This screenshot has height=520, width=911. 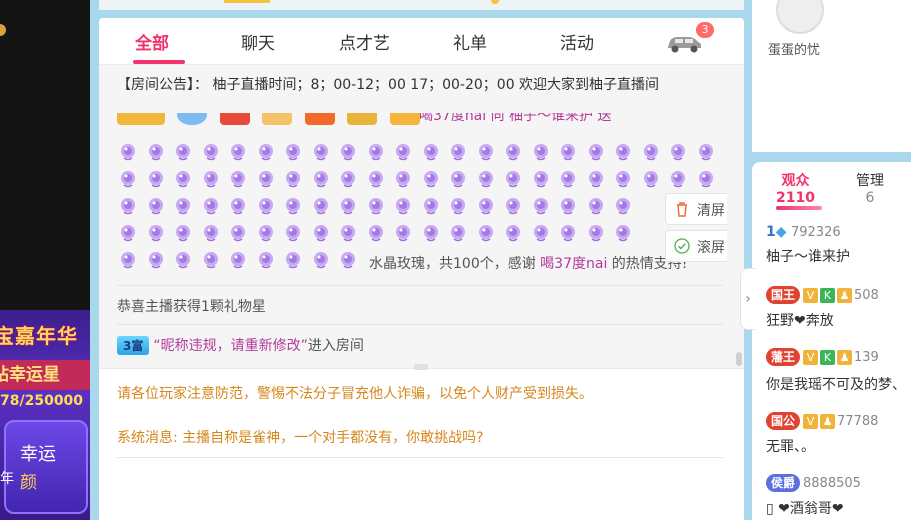 I want to click on promo-title: 宝嘉年华, so click(x=39, y=336).